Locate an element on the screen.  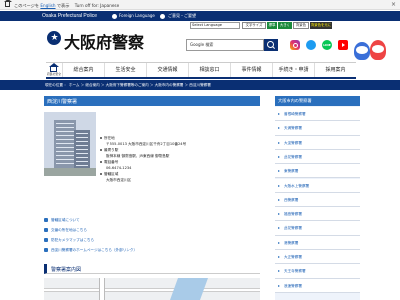
phone-label: 電話番号 is located at coordinates (111, 162).